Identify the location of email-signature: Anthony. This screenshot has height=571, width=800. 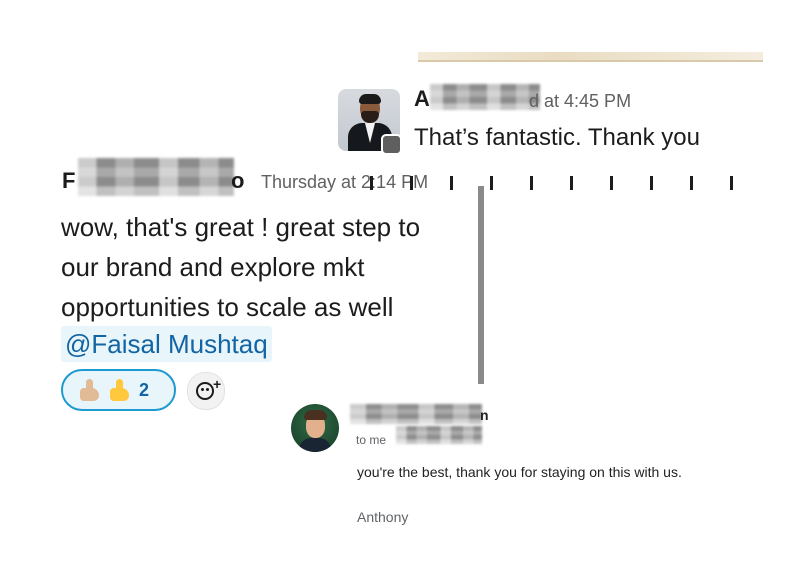
(383, 517).